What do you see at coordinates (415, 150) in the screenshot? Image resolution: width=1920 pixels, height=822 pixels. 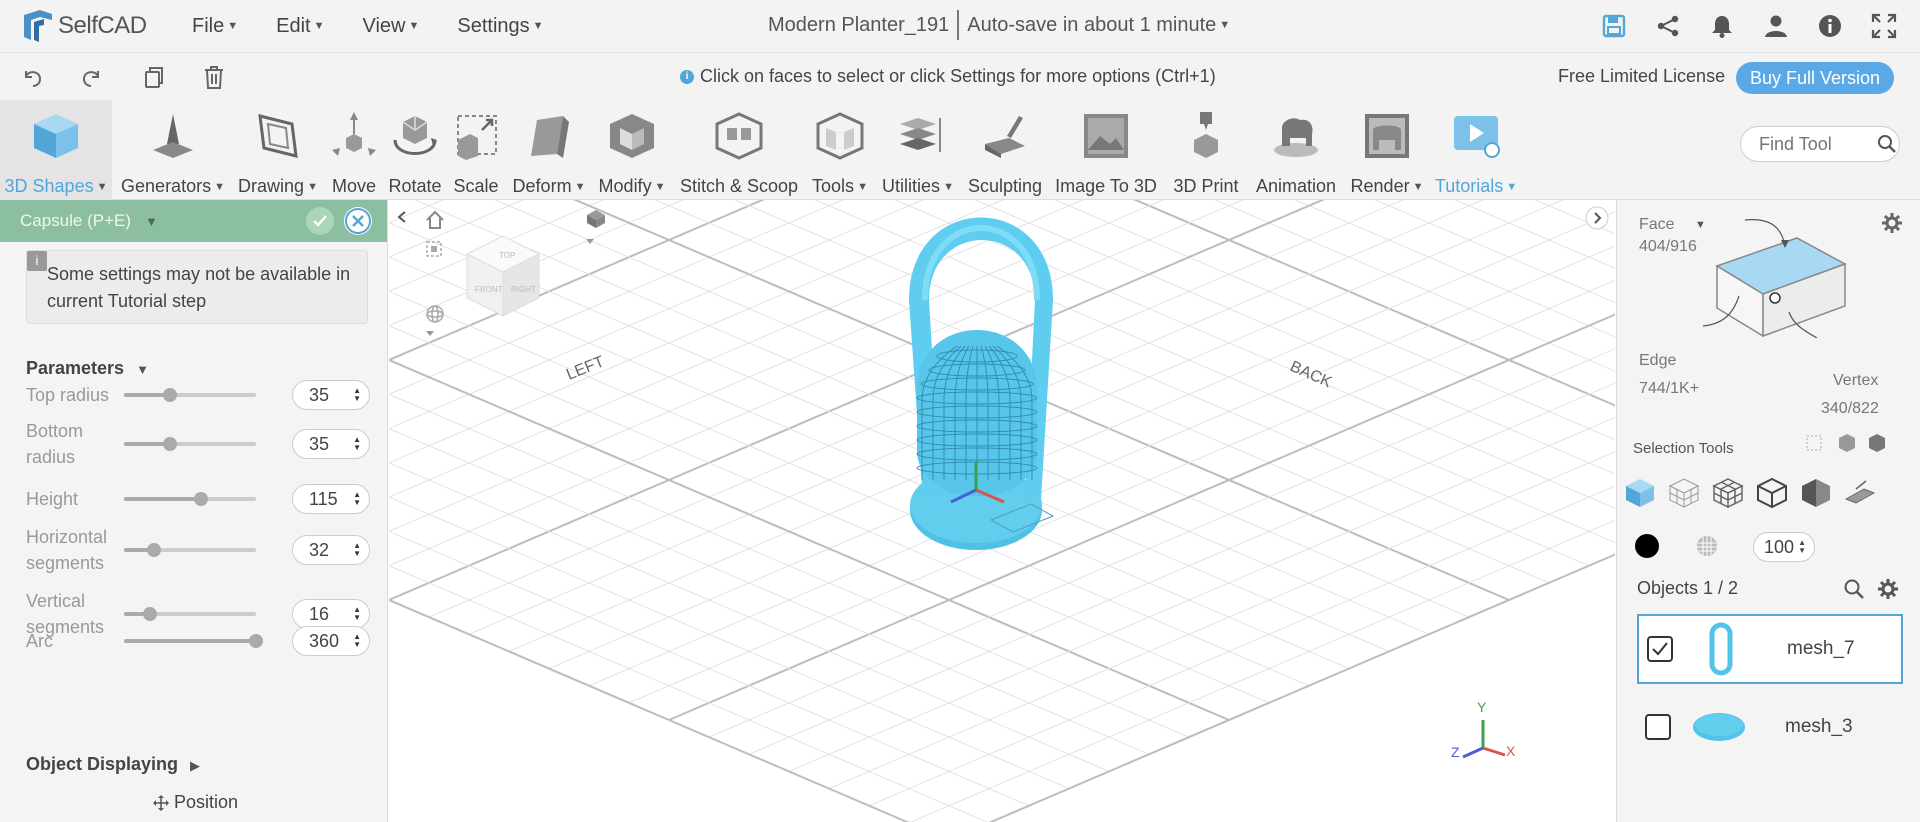 I see `tool-rotate: Rotate` at bounding box center [415, 150].